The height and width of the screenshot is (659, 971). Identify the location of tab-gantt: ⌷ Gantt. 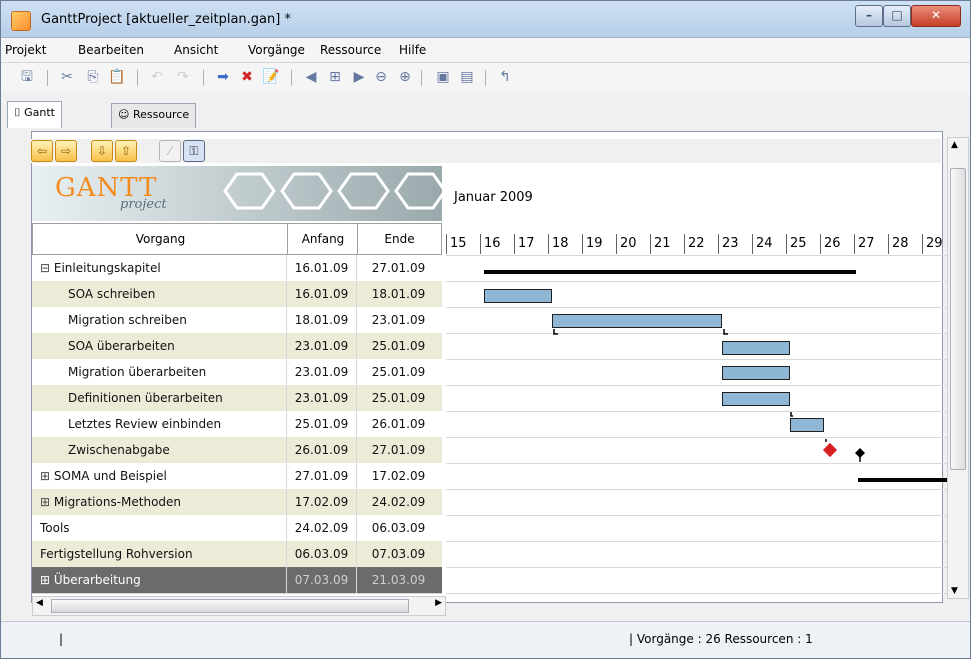
(34, 114).